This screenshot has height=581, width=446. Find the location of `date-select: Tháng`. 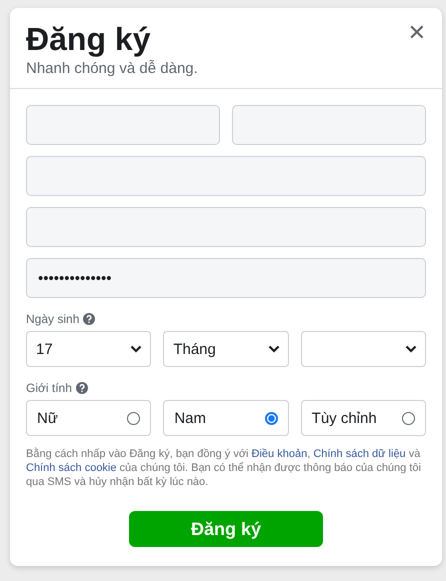

date-select: Tháng is located at coordinates (226, 349).